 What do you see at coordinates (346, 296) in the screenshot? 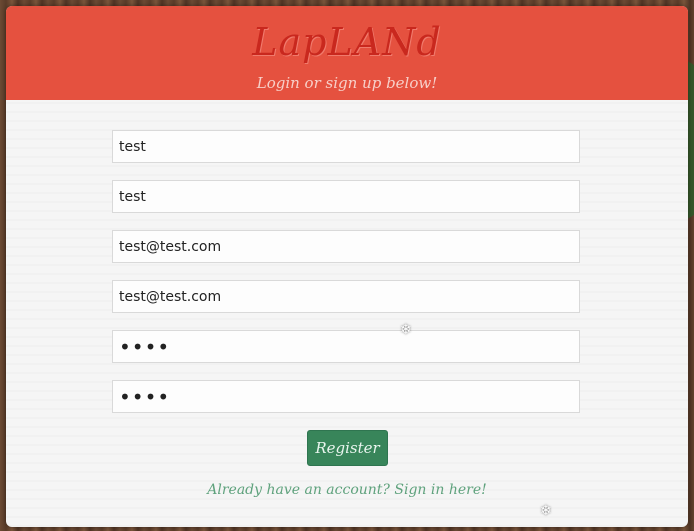
I see `confirm-email-field` at bounding box center [346, 296].